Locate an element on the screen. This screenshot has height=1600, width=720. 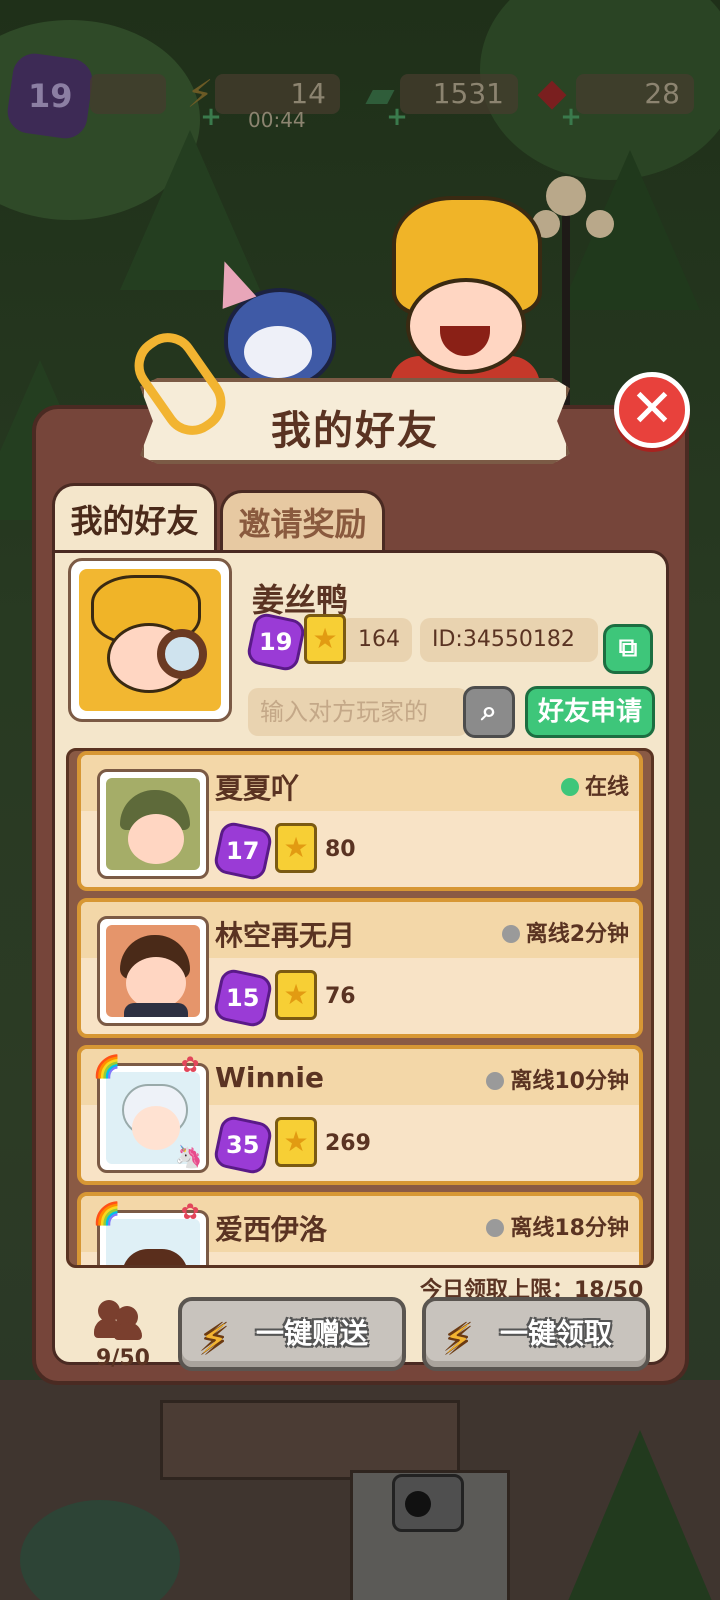
energy-value: 14 is located at coordinates (308, 93).